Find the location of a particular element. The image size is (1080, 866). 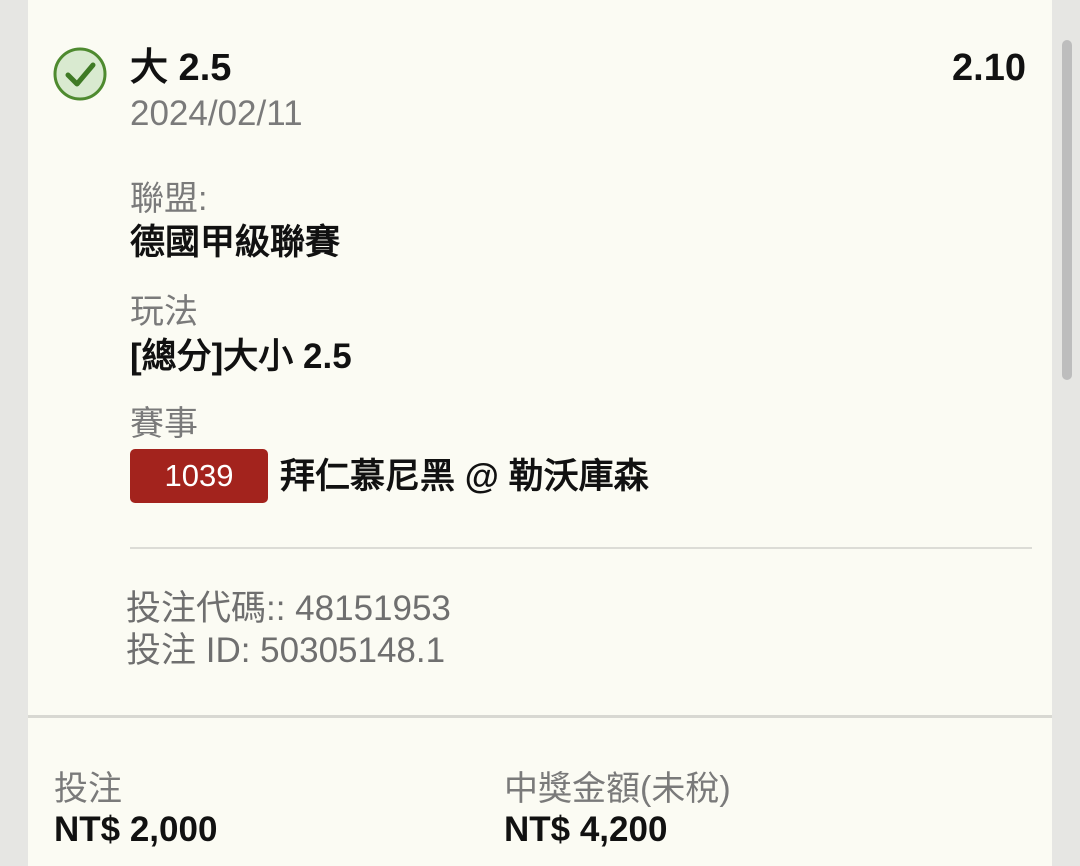

check-circle-icon is located at coordinates (80, 74).